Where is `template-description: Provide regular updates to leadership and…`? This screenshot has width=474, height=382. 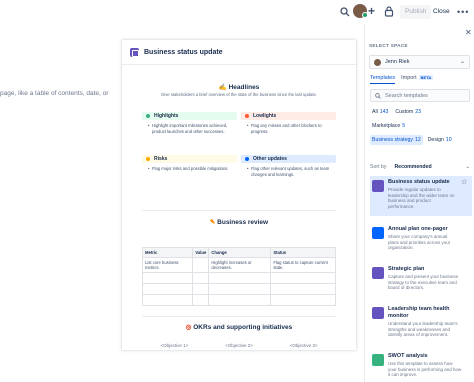
template-description: Provide regular updates to leadership and… is located at coordinates (421, 198).